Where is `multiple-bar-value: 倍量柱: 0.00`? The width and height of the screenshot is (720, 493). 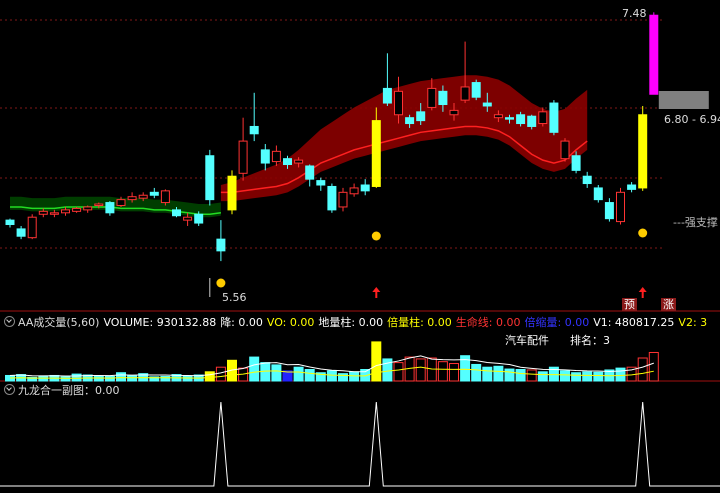
multiple-bar-value: 倍量柱: 0.00 is located at coordinates (419, 322).